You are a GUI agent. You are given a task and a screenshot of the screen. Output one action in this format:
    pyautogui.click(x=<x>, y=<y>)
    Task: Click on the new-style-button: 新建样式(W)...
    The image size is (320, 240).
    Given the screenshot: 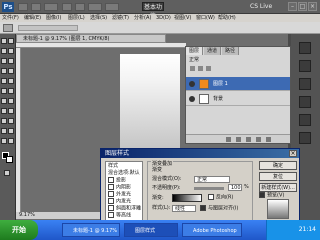 What is the action you would take?
    pyautogui.click(x=278, y=187)
    